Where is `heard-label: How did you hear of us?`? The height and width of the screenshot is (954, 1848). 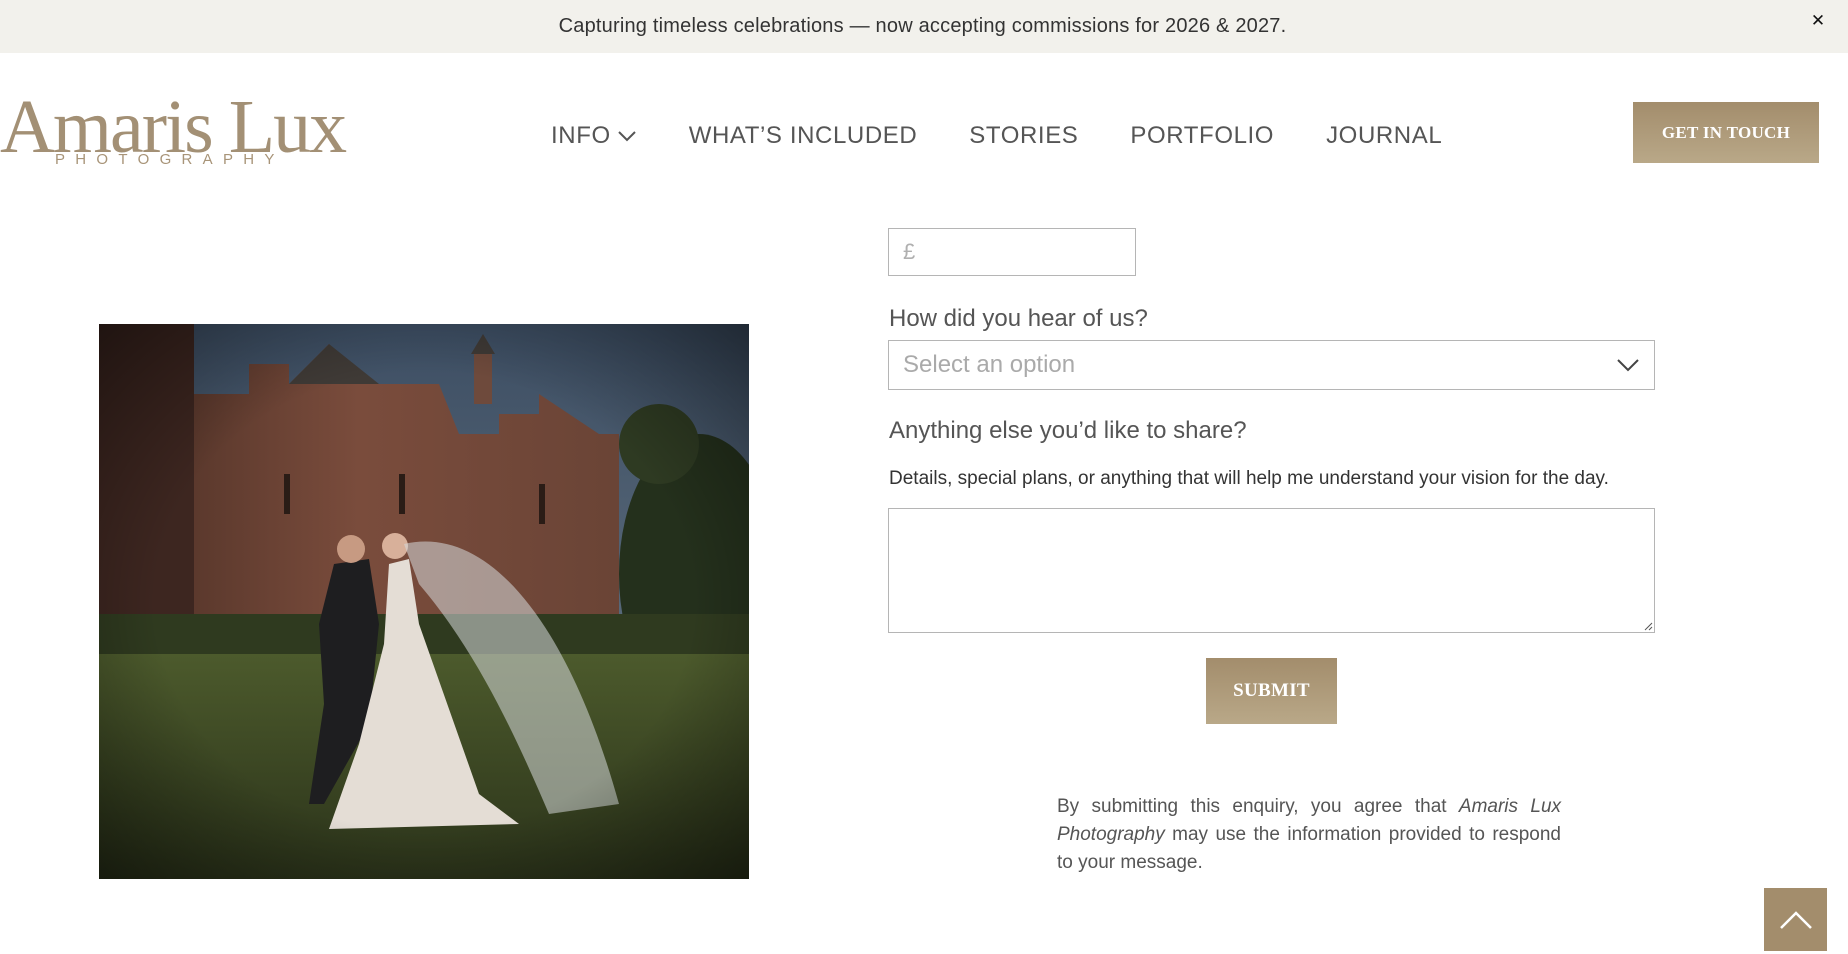
heard-label: How did you hear of us? is located at coordinates (1018, 318).